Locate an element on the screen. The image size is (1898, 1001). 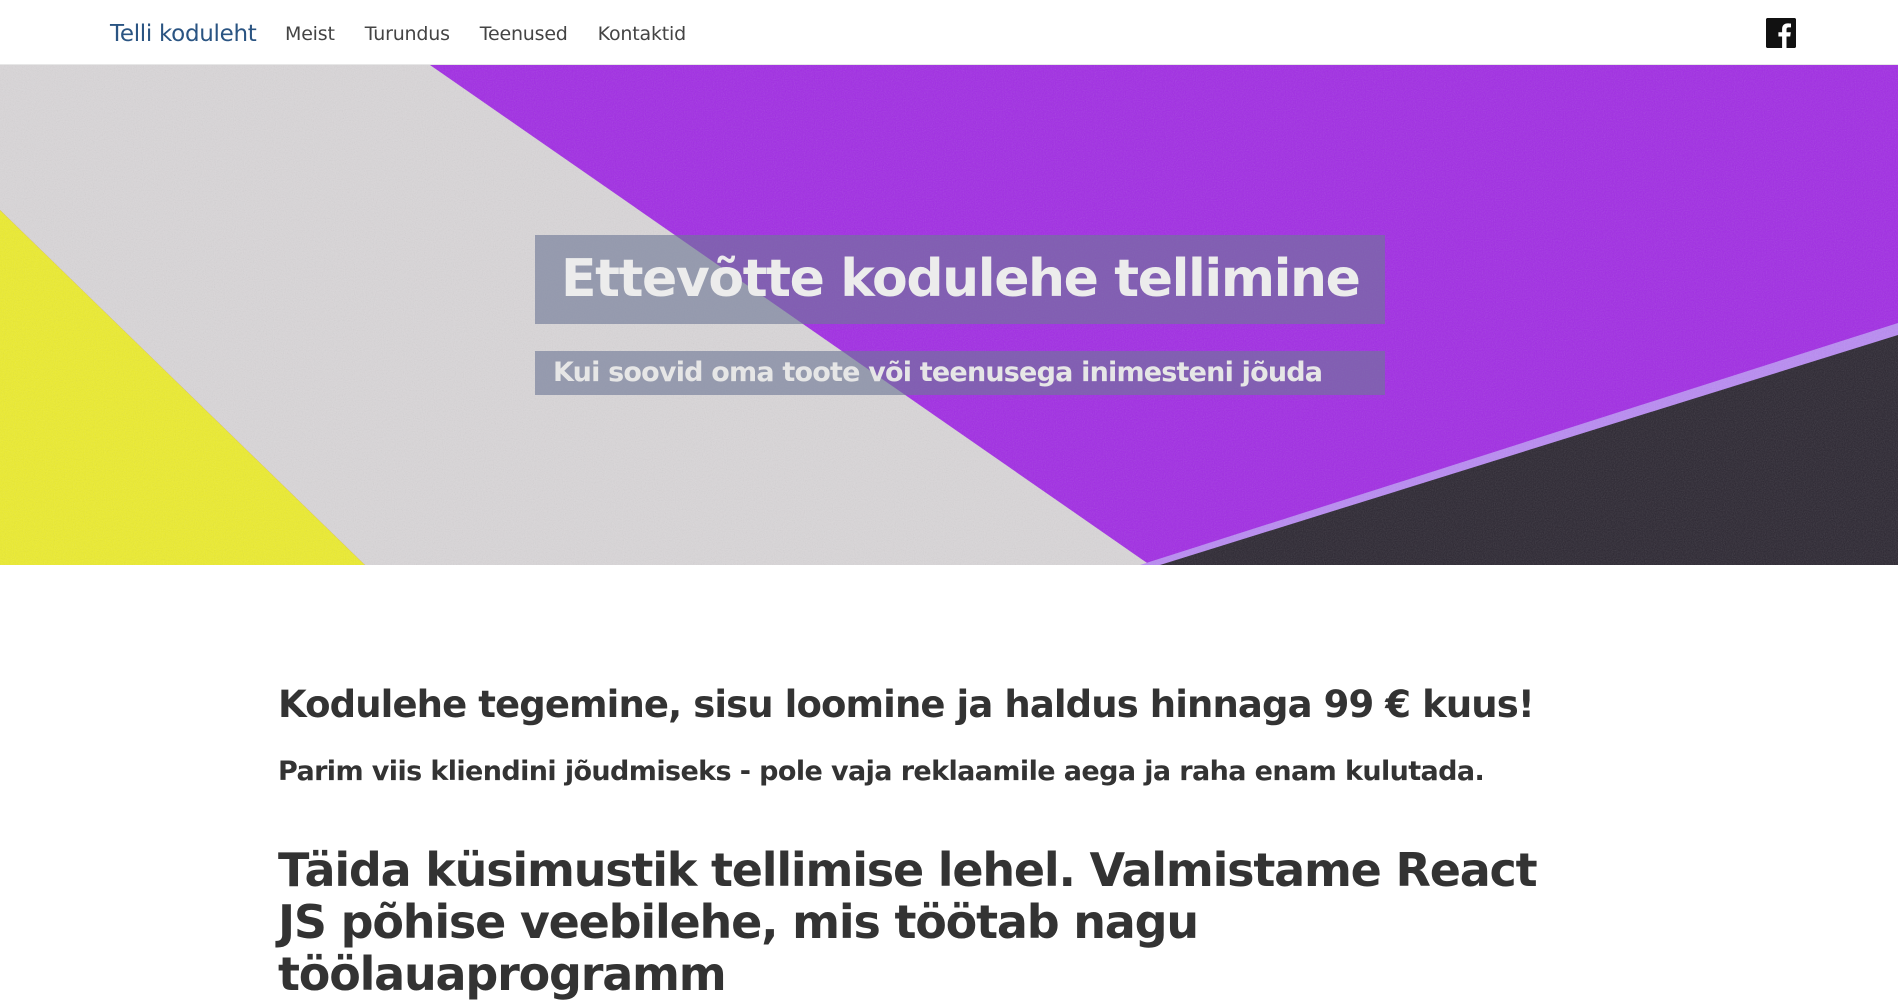
nav-link-kontaktid: Kontaktid is located at coordinates (642, 34).